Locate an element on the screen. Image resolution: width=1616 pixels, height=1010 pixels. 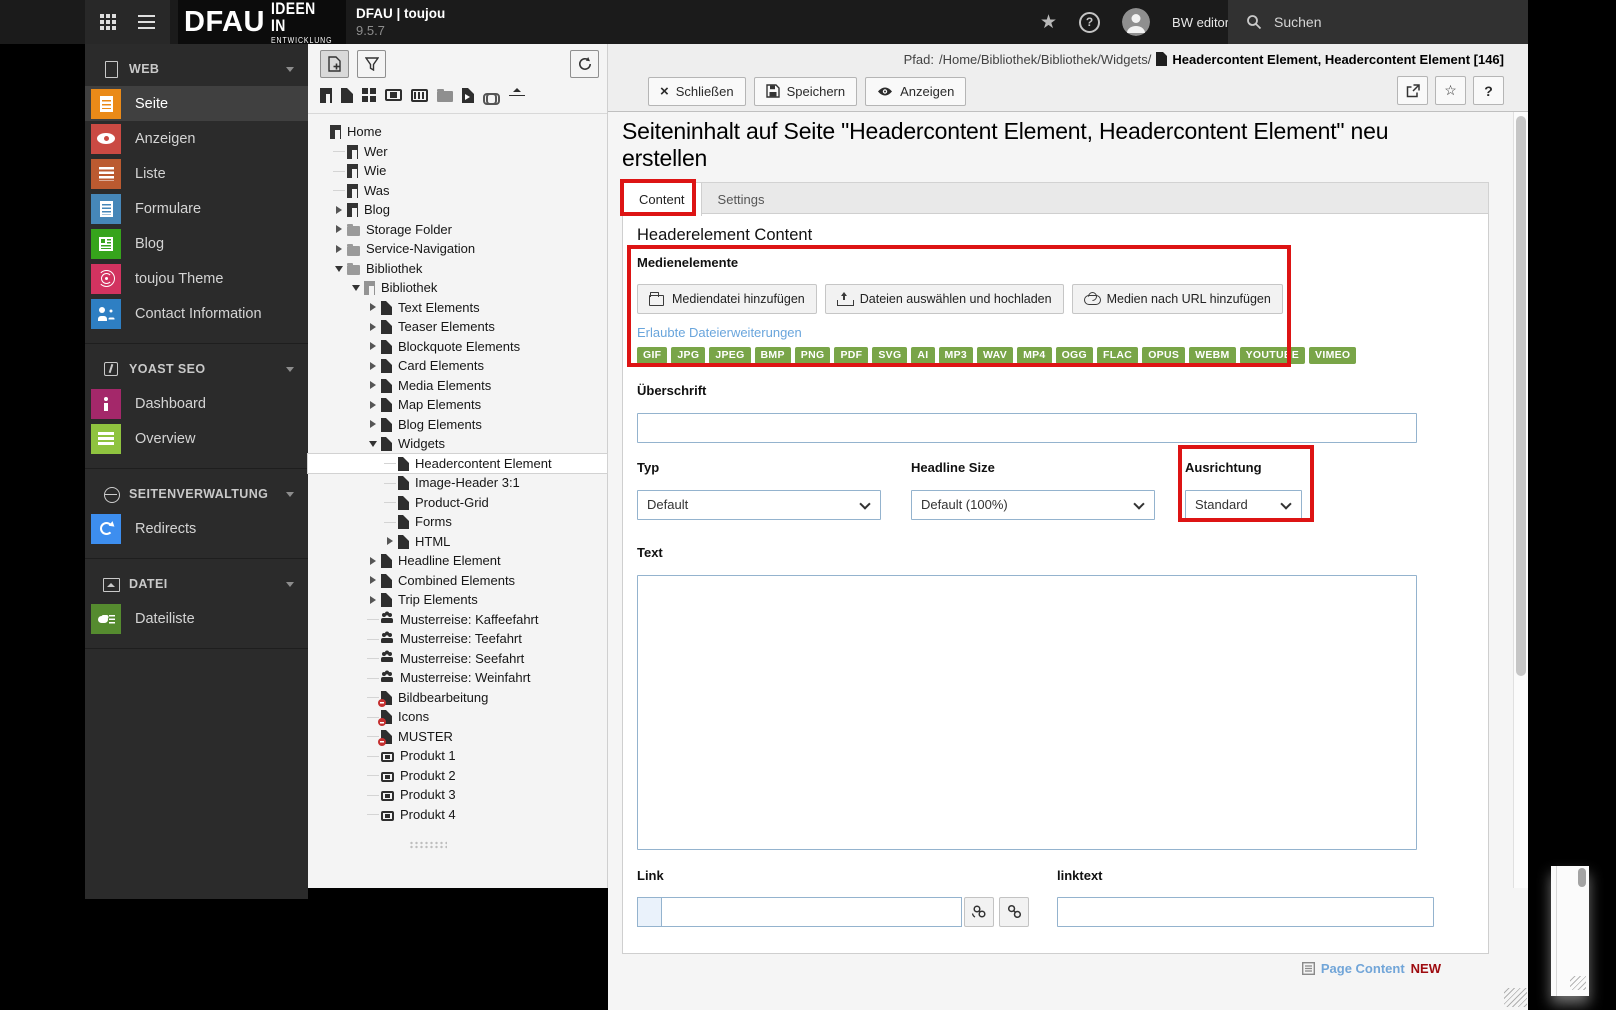
topbar-search: Suchen is located at coordinates (1378, 22).